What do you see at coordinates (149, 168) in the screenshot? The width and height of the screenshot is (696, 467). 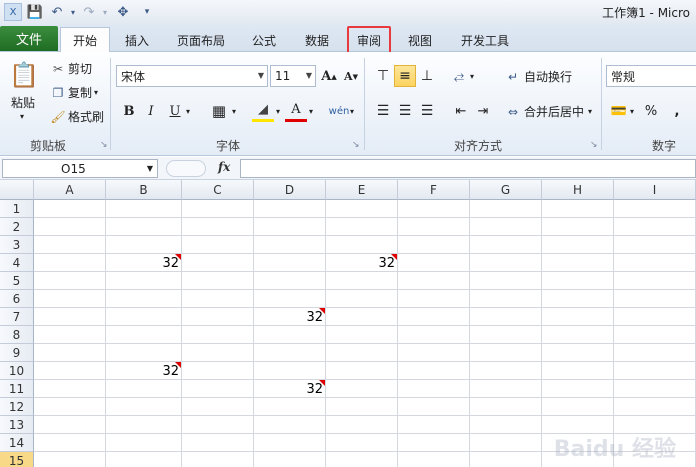 I see `name-box-dropdown-icon: ▼` at bounding box center [149, 168].